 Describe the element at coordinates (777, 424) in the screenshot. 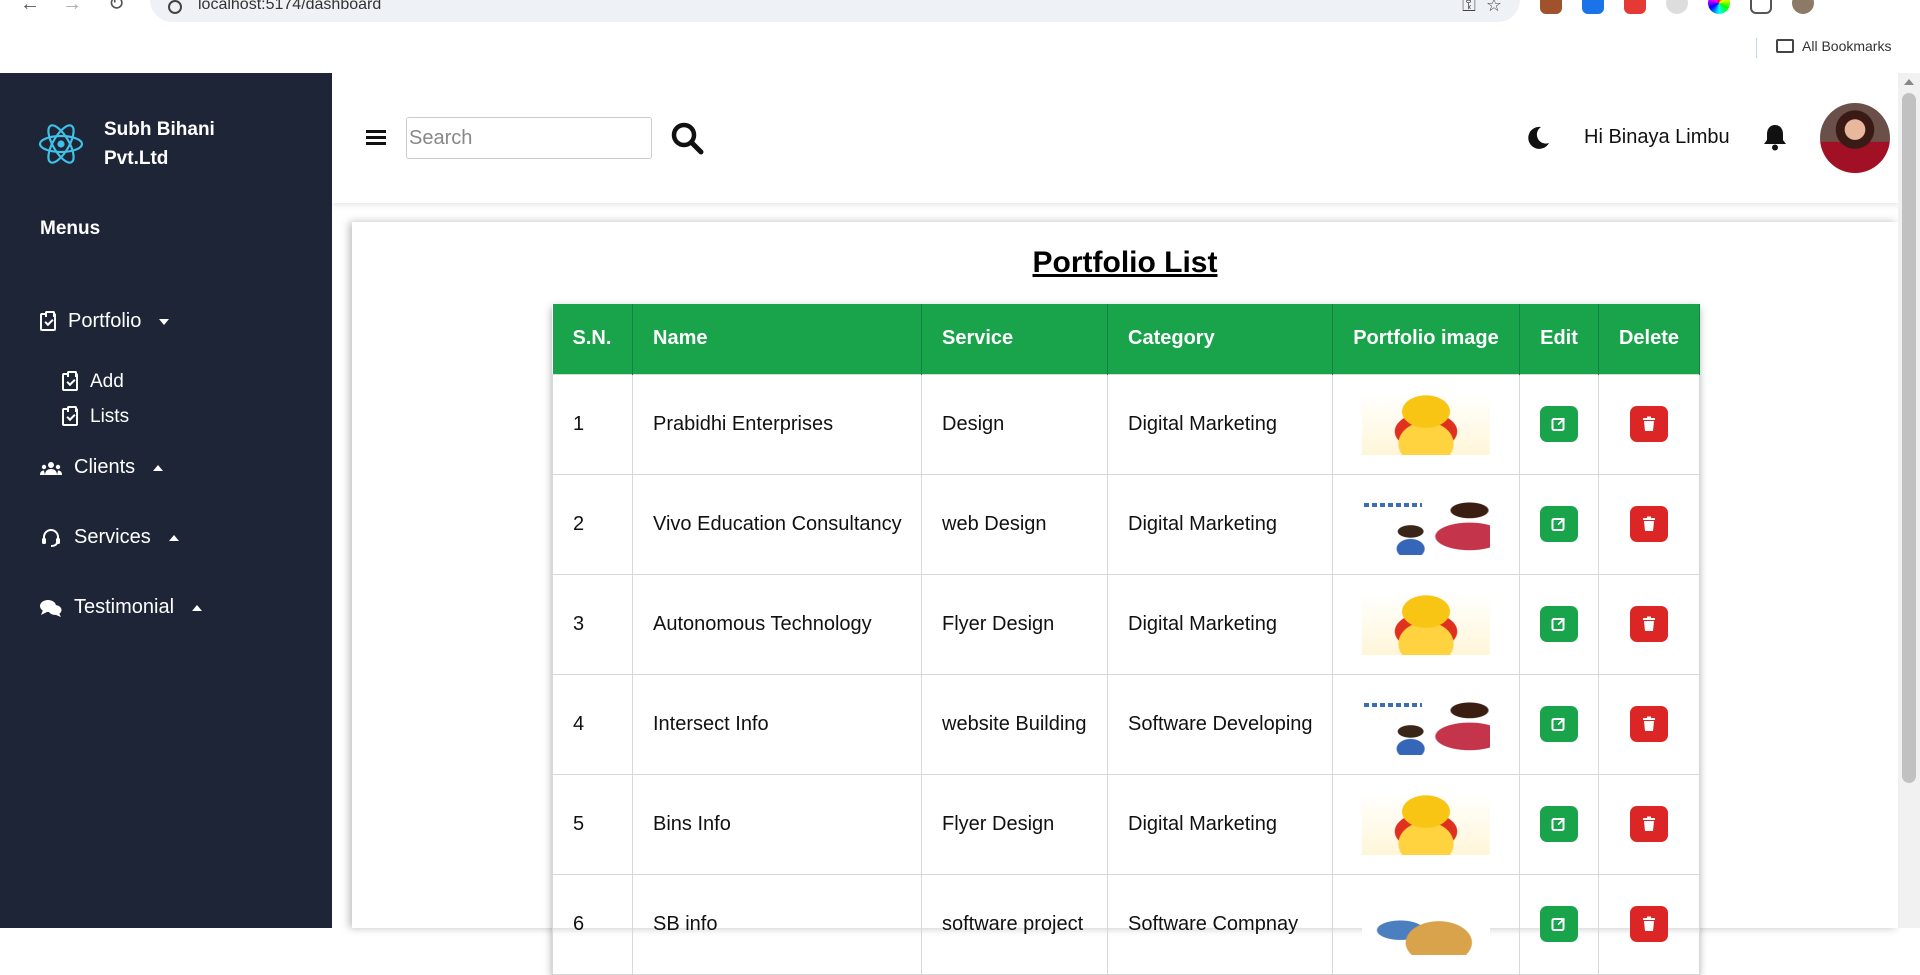

I see `cell-name: Prabidhi Enterprises` at that location.